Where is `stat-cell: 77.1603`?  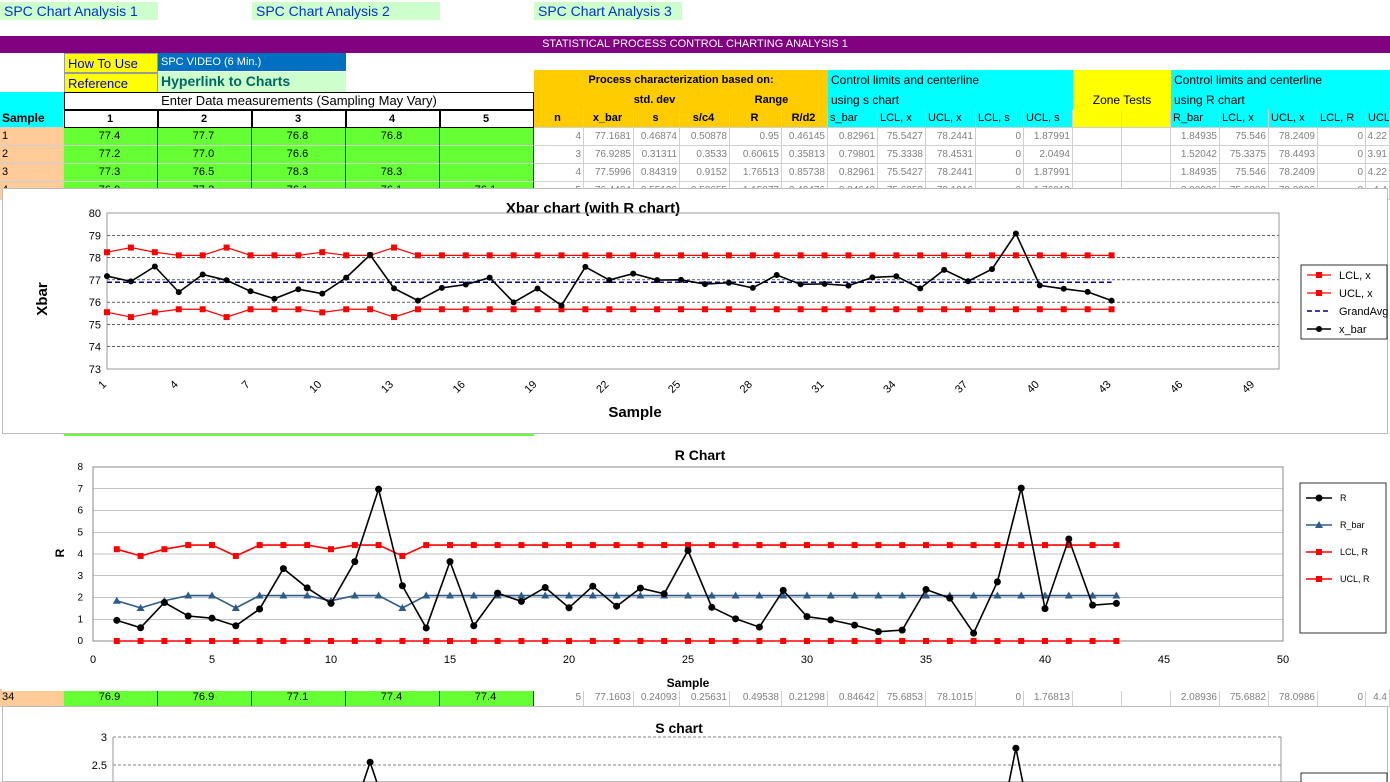 stat-cell: 77.1603 is located at coordinates (609, 698).